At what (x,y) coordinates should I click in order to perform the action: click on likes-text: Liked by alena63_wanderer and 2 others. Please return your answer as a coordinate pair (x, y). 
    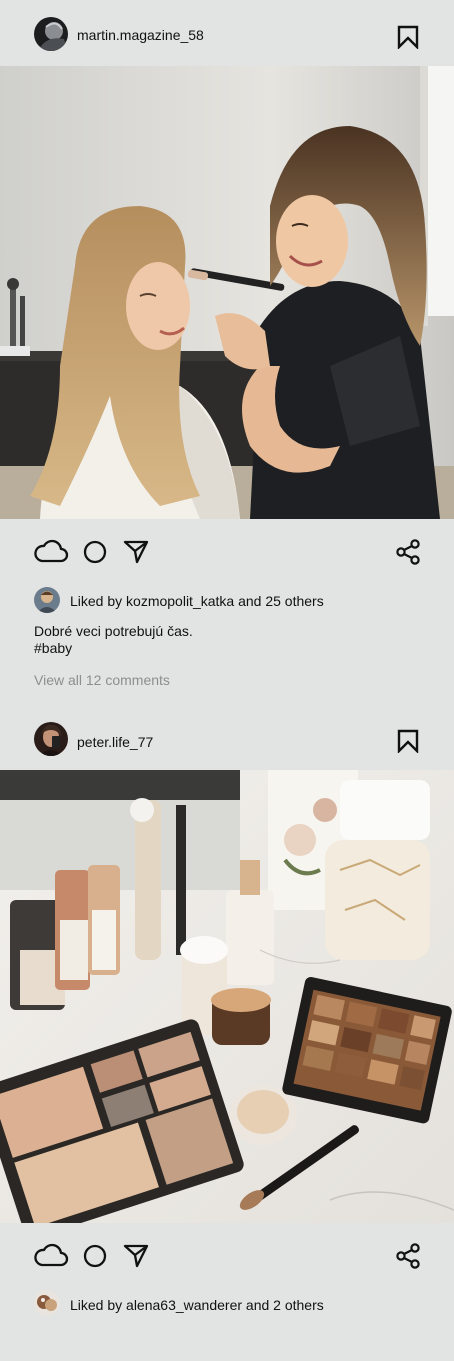
    Looking at the image, I should click on (197, 1305).